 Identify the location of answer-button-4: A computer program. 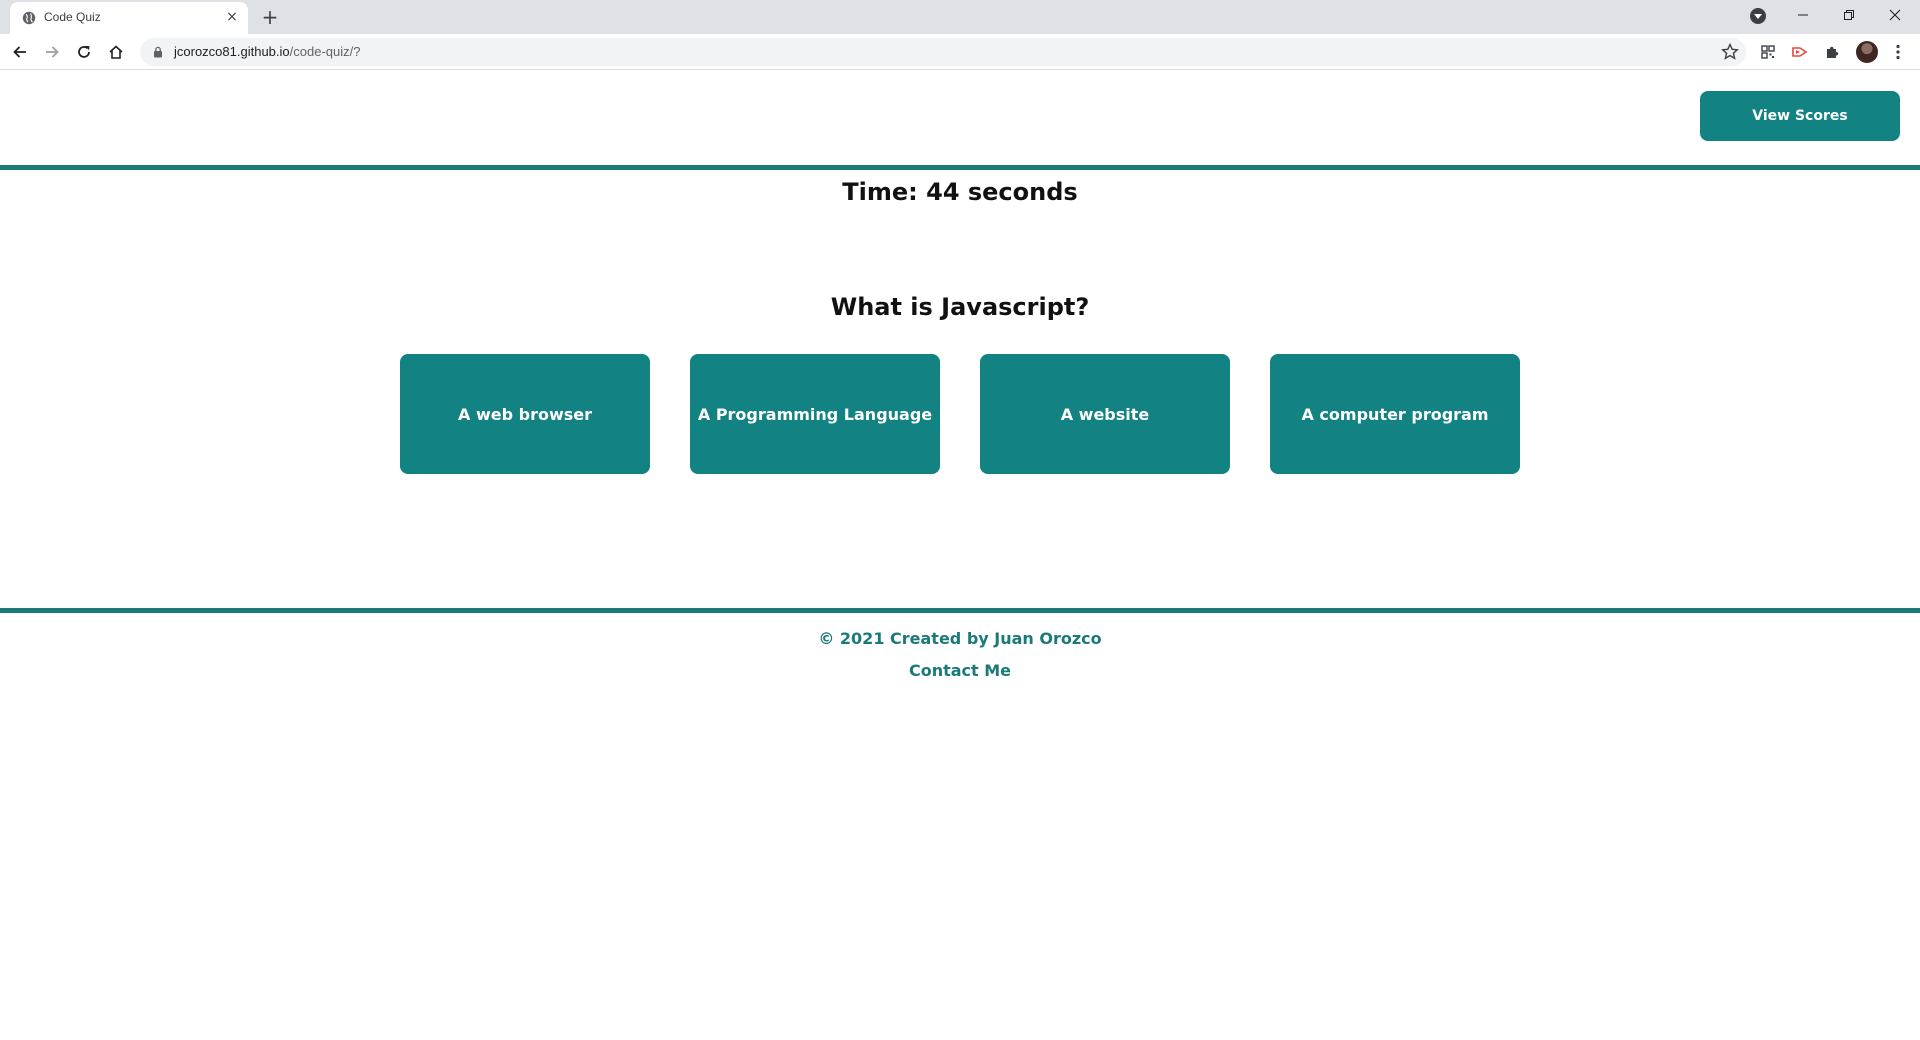
(1395, 414).